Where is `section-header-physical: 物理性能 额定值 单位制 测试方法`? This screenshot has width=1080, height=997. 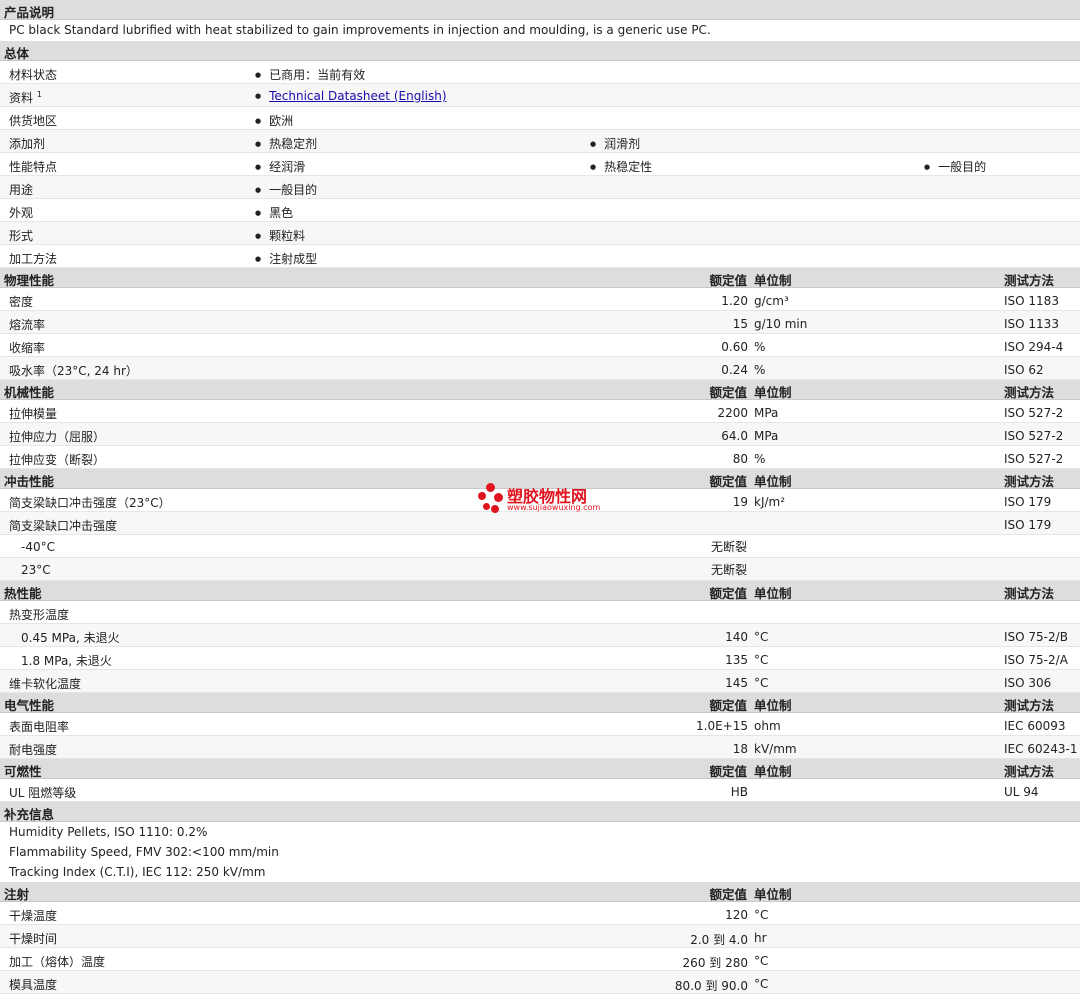 section-header-physical: 物理性能 额定值 单位制 测试方法 is located at coordinates (540, 278).